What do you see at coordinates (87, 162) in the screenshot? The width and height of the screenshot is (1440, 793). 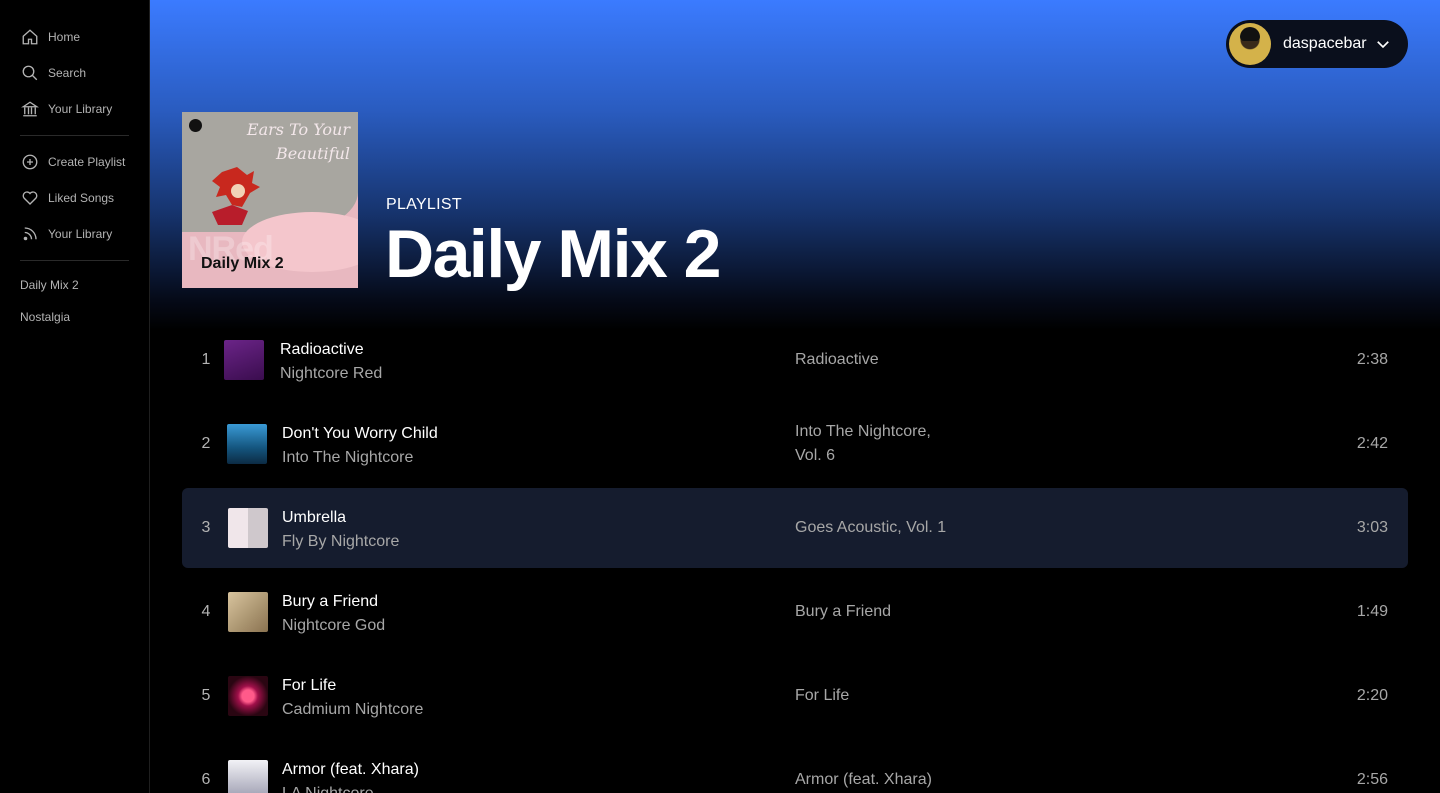 I see `create-playlist-label: Create Playlist` at bounding box center [87, 162].